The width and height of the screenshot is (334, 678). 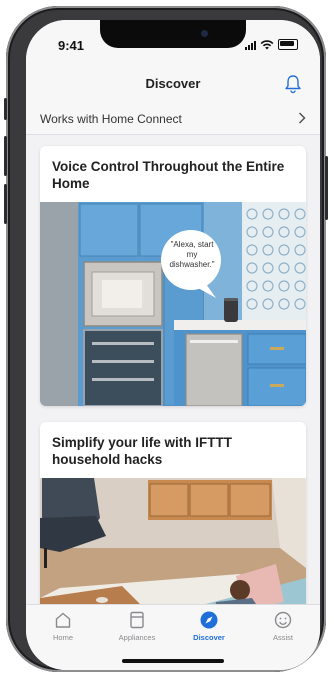 I want to click on volume-down-button, so click(x=5, y=204).